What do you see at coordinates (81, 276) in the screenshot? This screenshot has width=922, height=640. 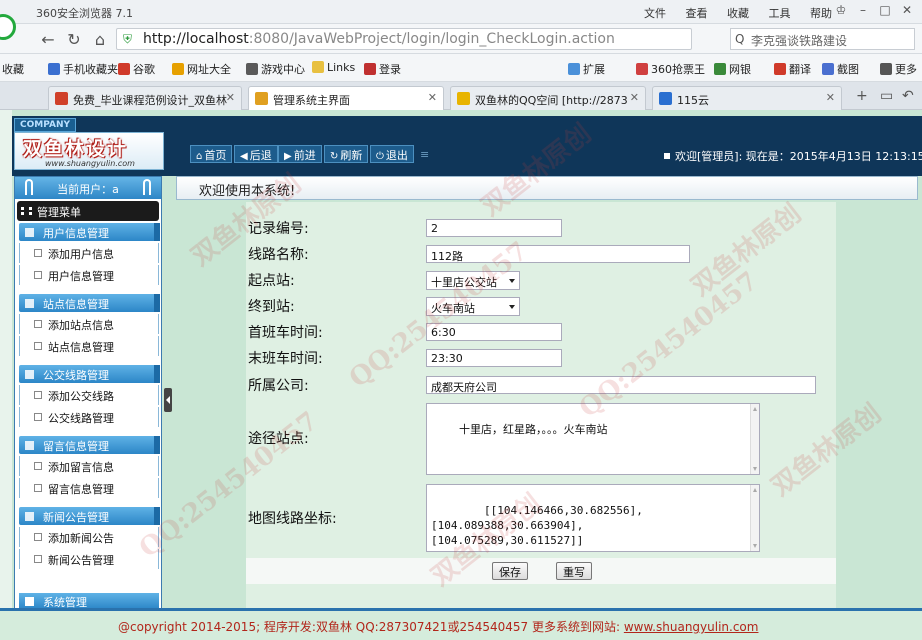 I see `sidebar-item-label: 用户信息管理` at bounding box center [81, 276].